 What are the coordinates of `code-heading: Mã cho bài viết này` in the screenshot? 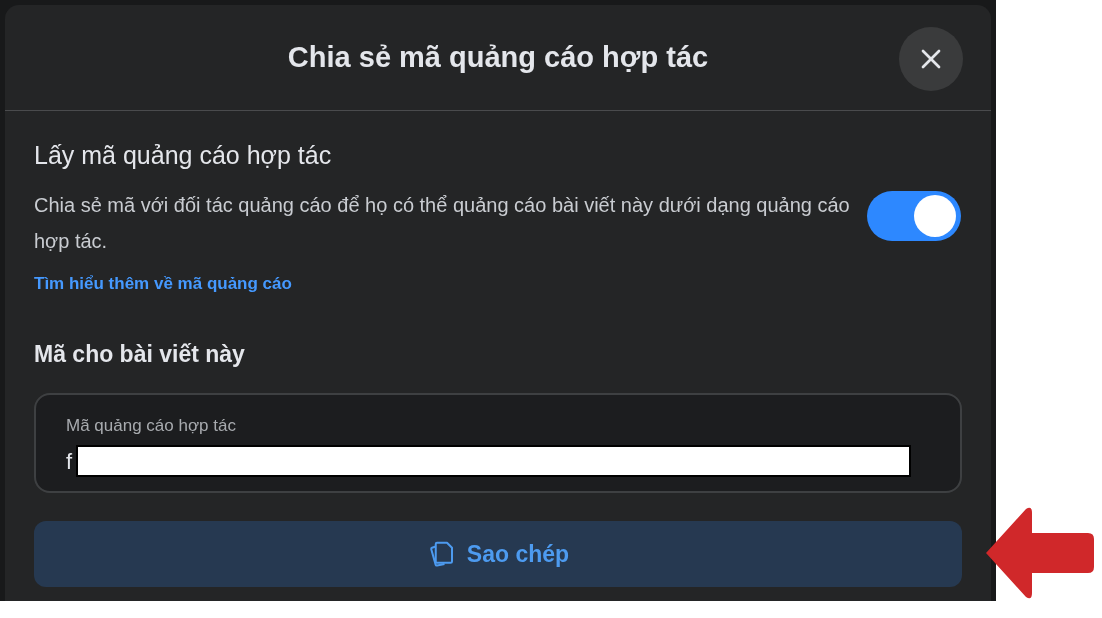 It's located at (140, 354).